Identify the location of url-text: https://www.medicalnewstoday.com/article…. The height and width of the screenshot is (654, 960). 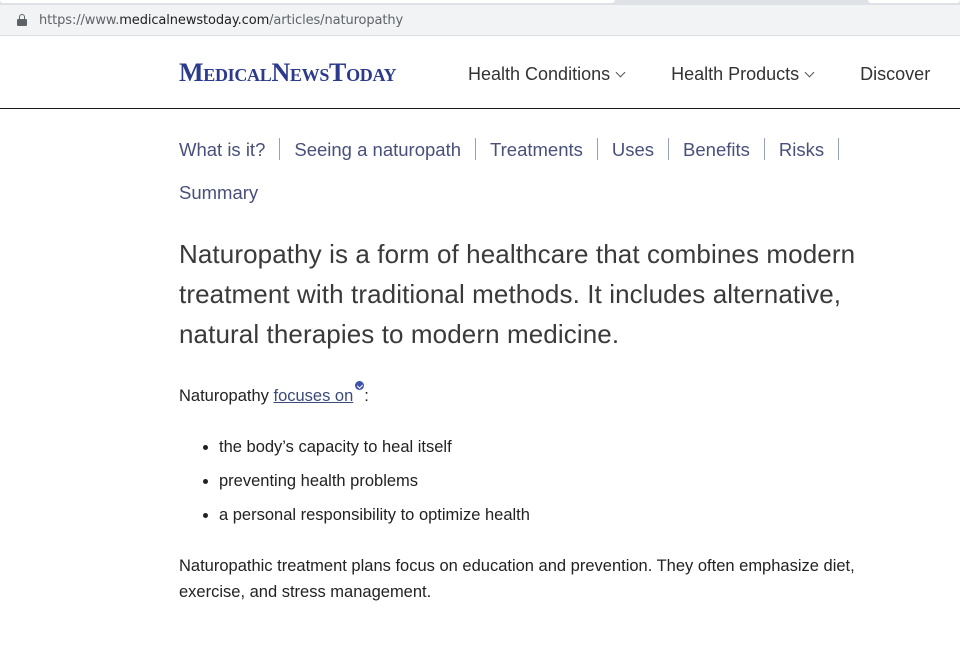
(221, 20).